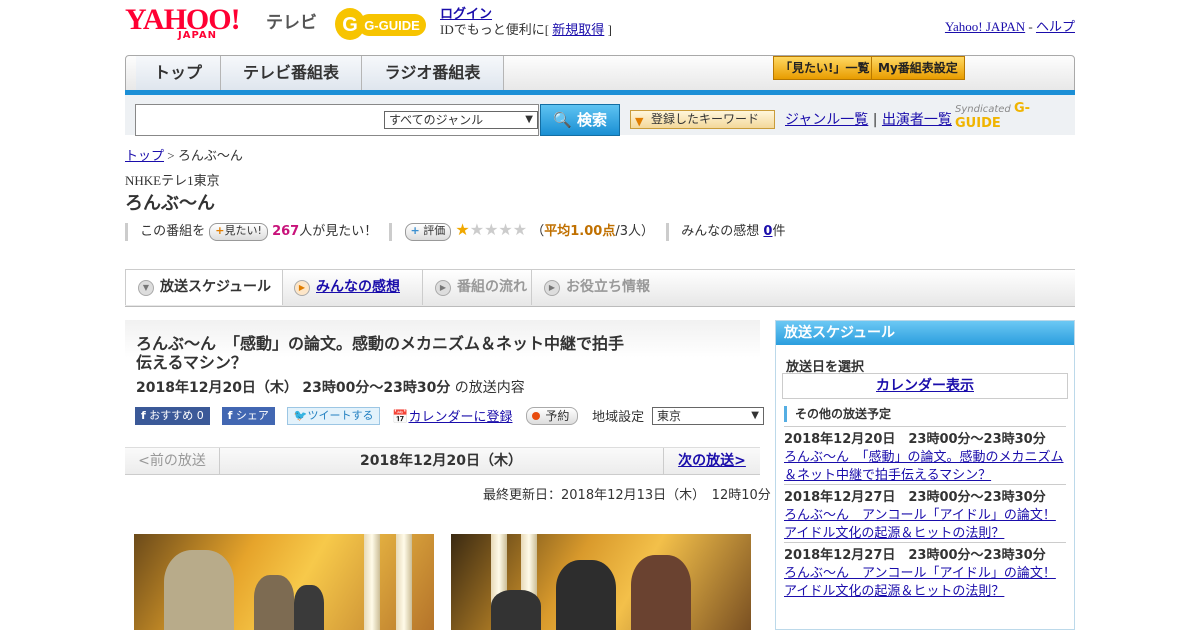 The width and height of the screenshot is (1200, 630). I want to click on my-bangumi-button: My番組表設定, so click(918, 68).